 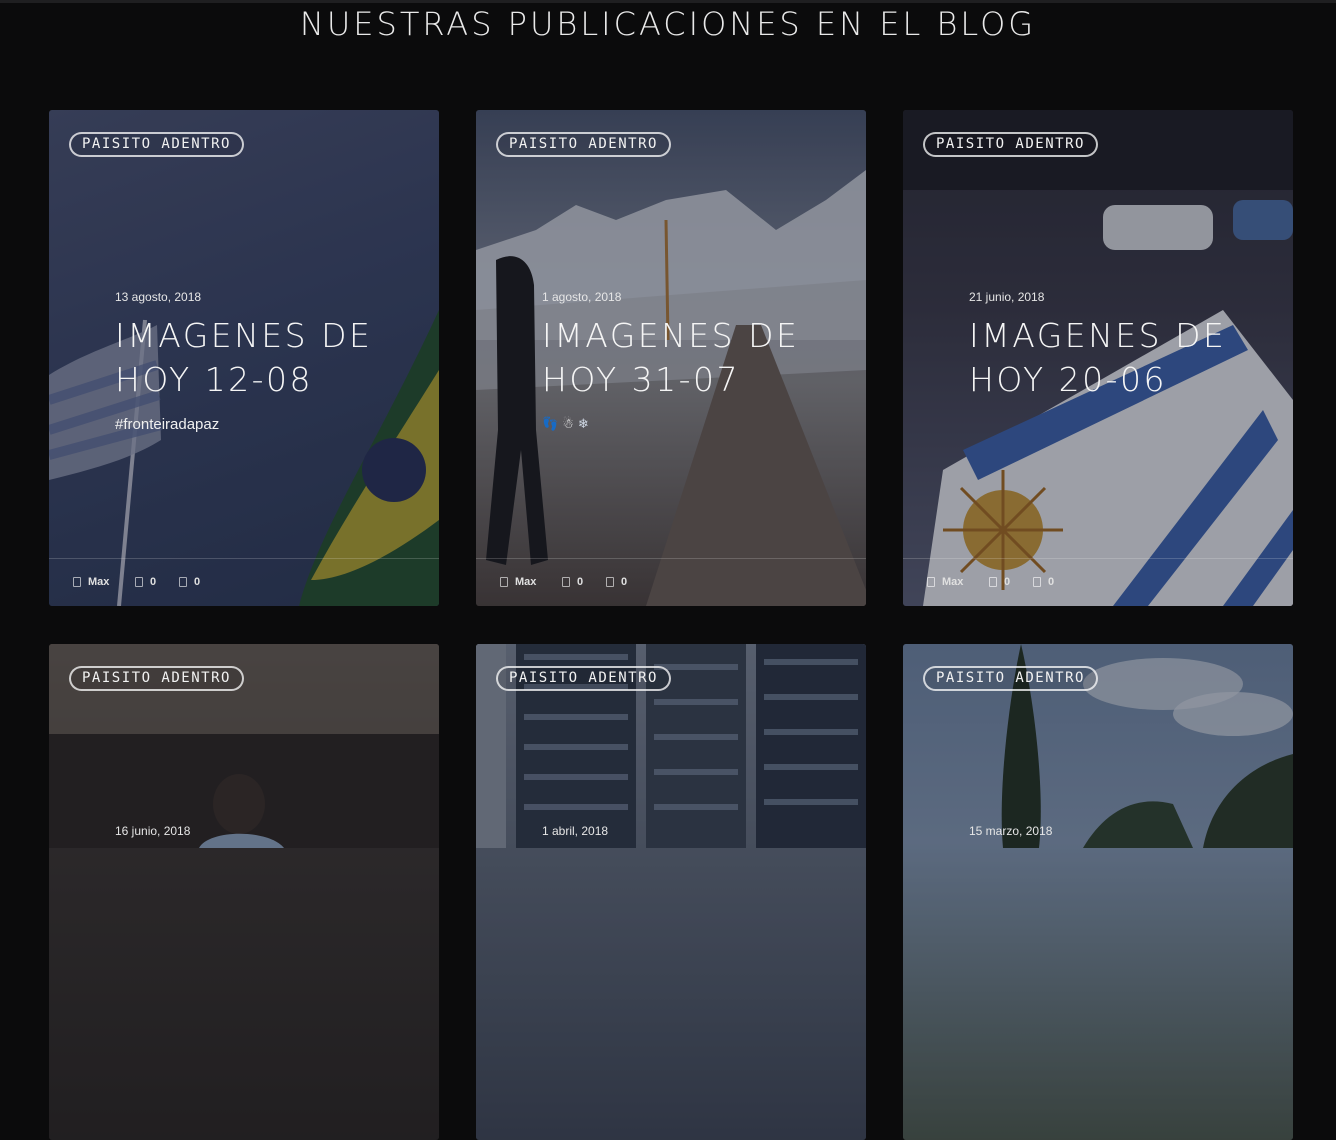 What do you see at coordinates (1007, 297) in the screenshot?
I see `post-date: 21 junio, 2018` at bounding box center [1007, 297].